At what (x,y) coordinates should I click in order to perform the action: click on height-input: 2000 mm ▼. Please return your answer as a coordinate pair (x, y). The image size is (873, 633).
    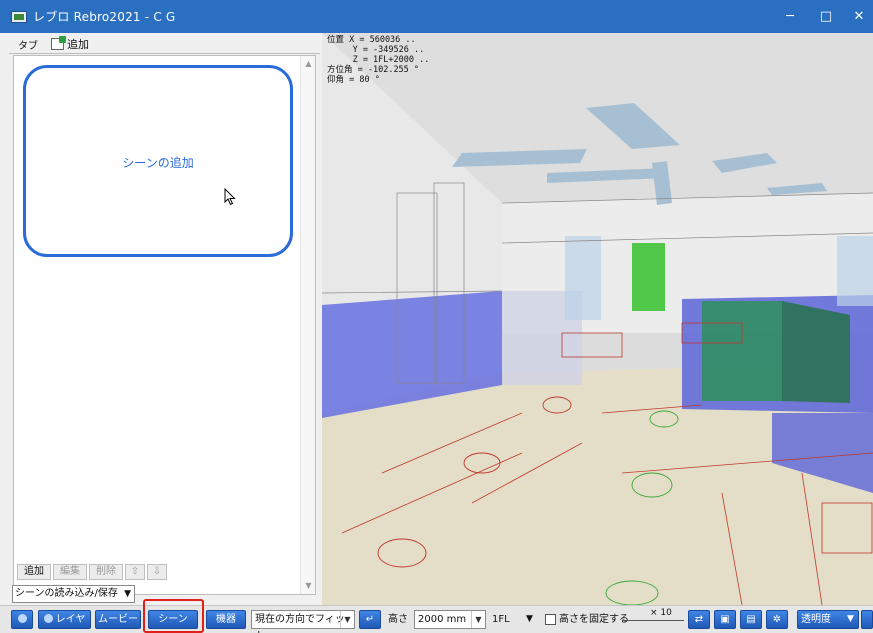
    Looking at the image, I should click on (450, 619).